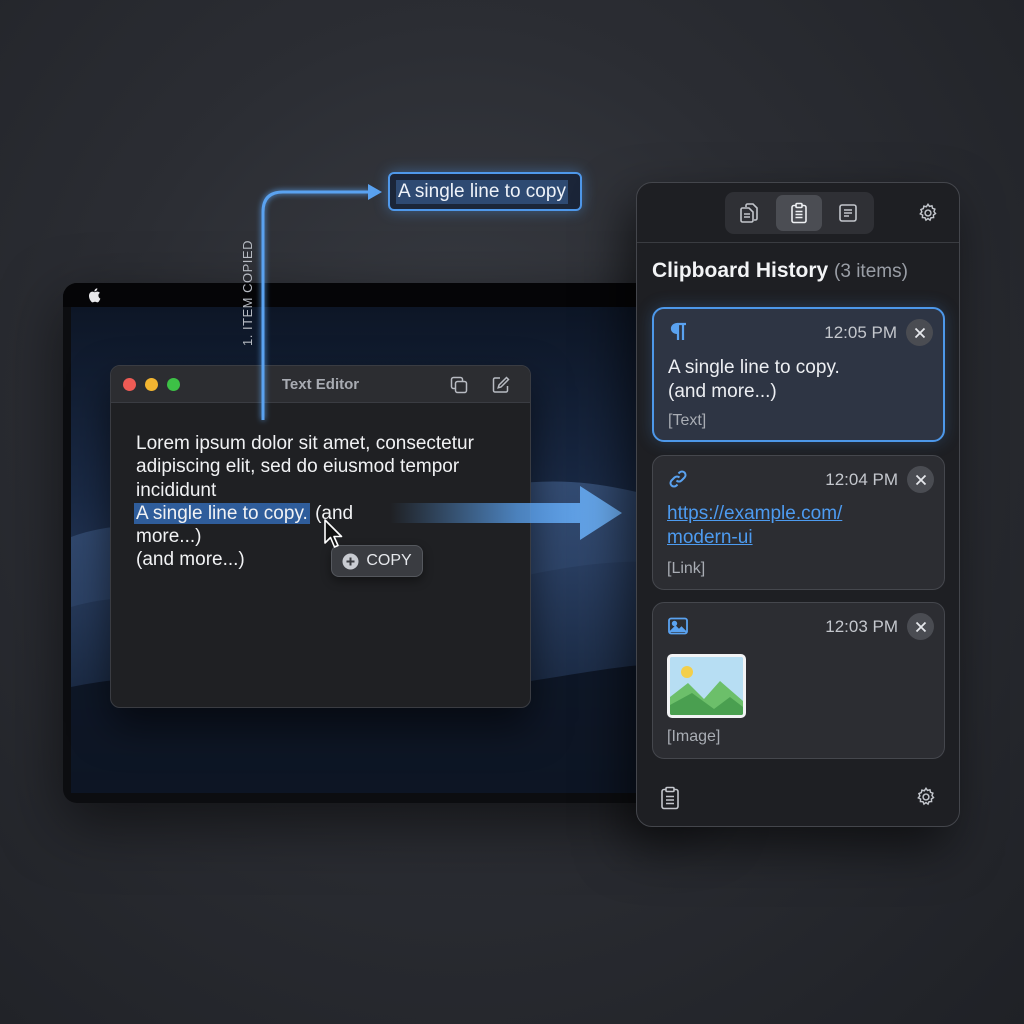 The image size is (1024, 1024). What do you see at coordinates (333, 533) in the screenshot?
I see `mouse-cursor-icon` at bounding box center [333, 533].